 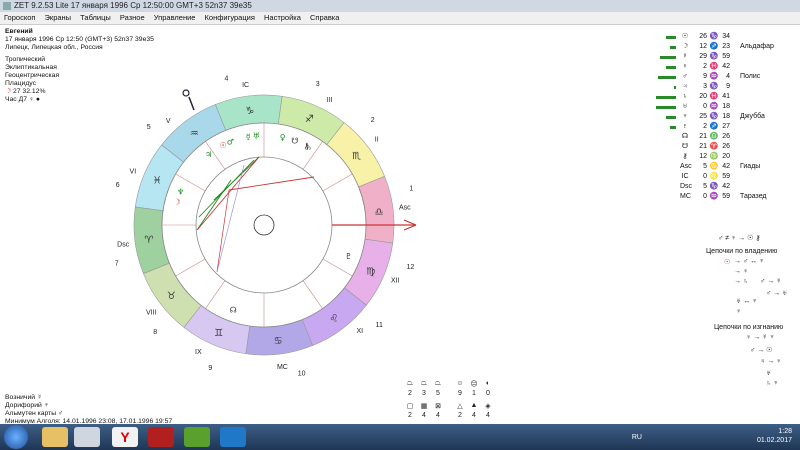 What do you see at coordinates (133, 172) in the screenshot?
I see `house-label: VI` at bounding box center [133, 172].